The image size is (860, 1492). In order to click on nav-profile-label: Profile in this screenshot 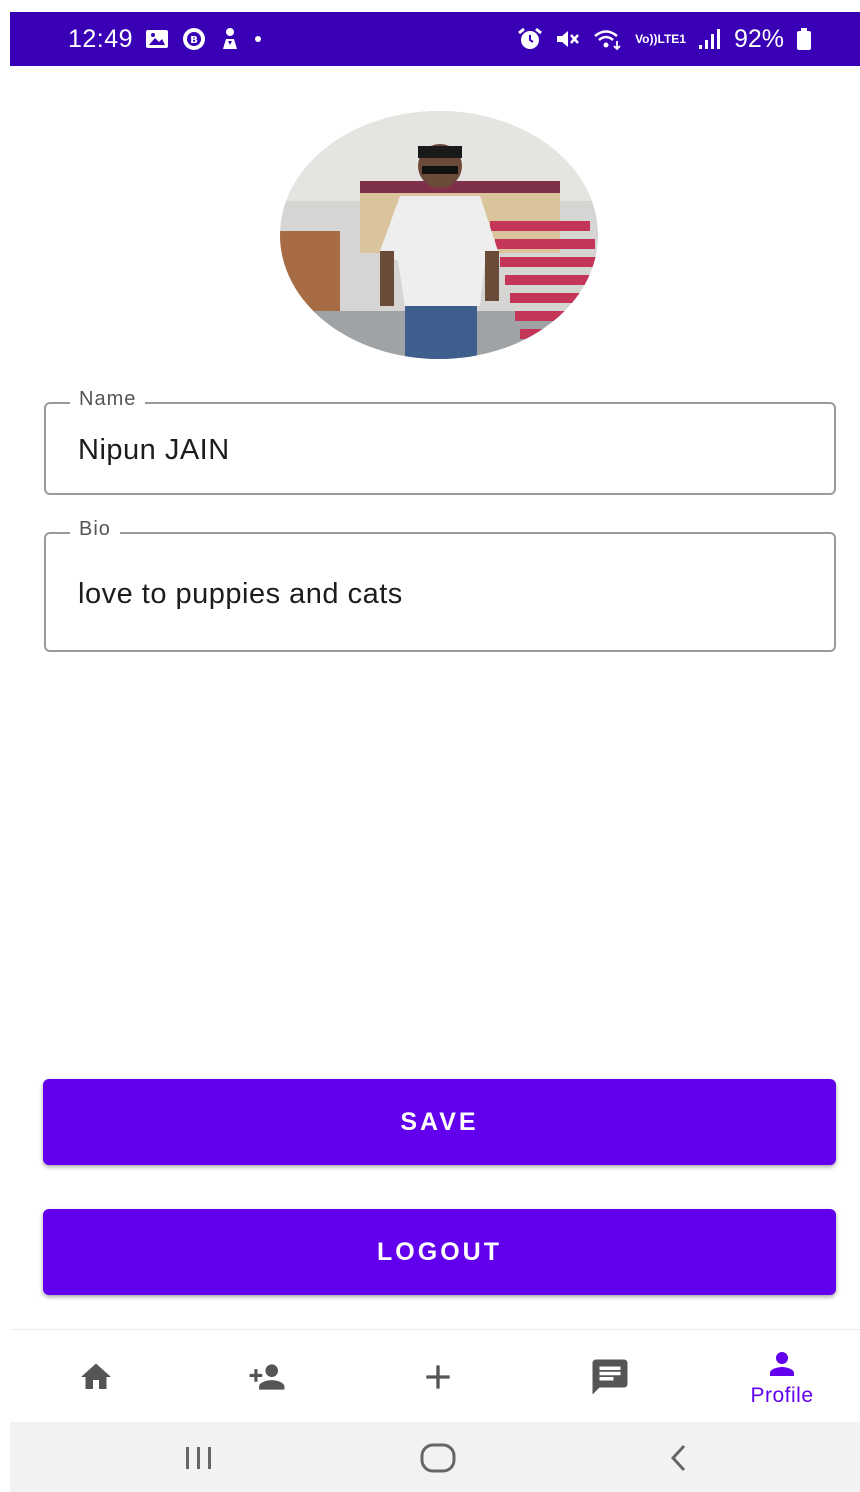, I will do `click(782, 1395)`.